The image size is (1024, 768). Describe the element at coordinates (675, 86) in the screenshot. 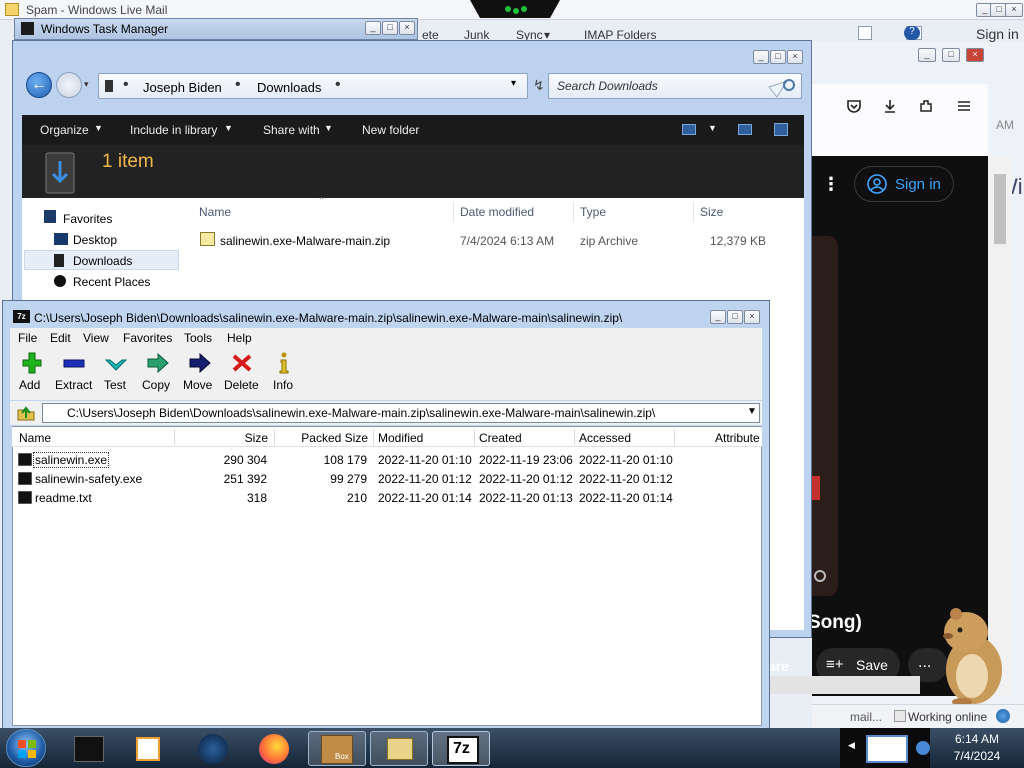

I see `search-downloads-box: Search Downloads` at that location.